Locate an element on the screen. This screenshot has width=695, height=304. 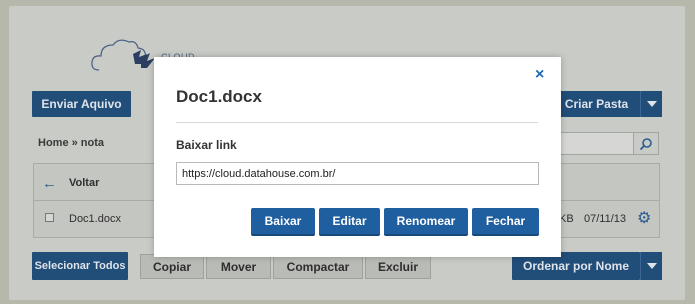
search-input is located at coordinates (597, 143).